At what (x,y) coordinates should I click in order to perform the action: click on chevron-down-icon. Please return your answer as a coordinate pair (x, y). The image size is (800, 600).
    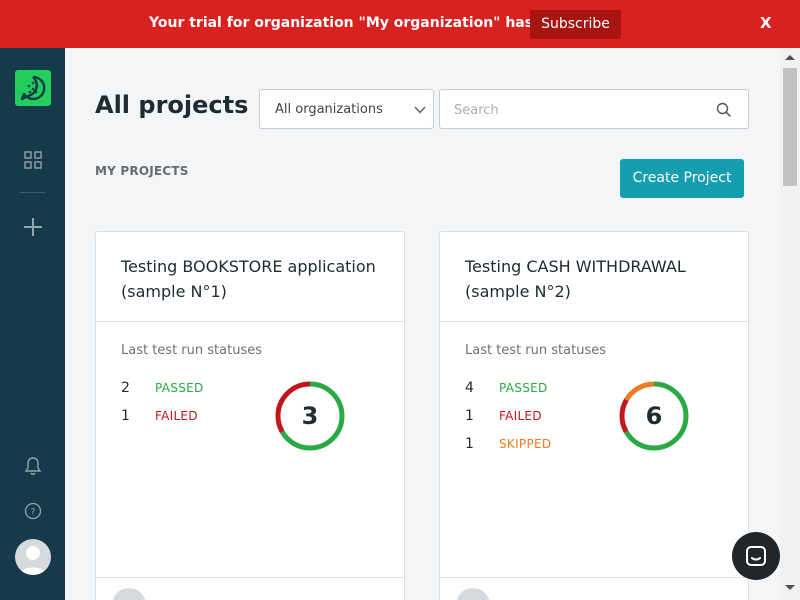
    Looking at the image, I should click on (420, 110).